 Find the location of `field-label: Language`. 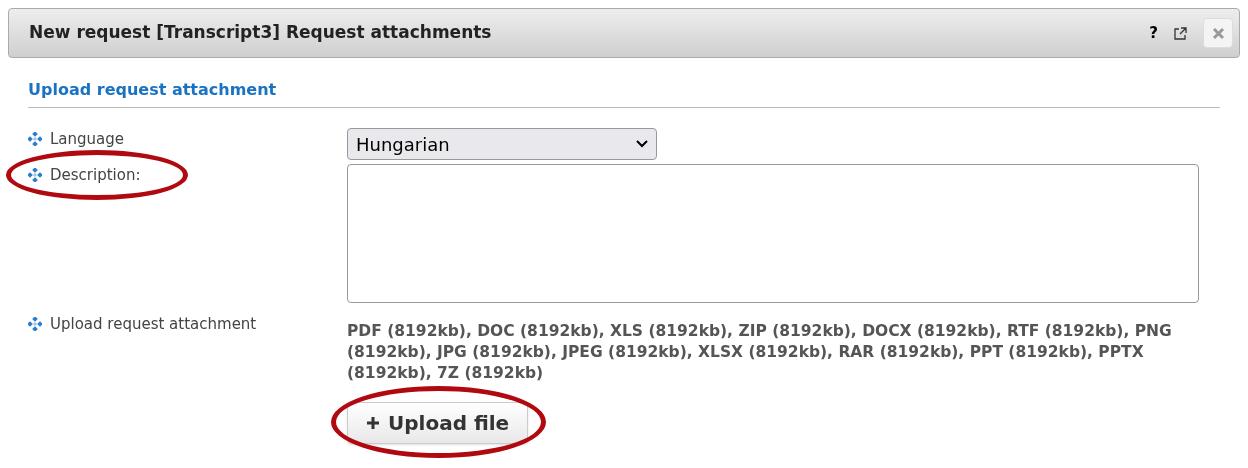

field-label: Language is located at coordinates (87, 139).